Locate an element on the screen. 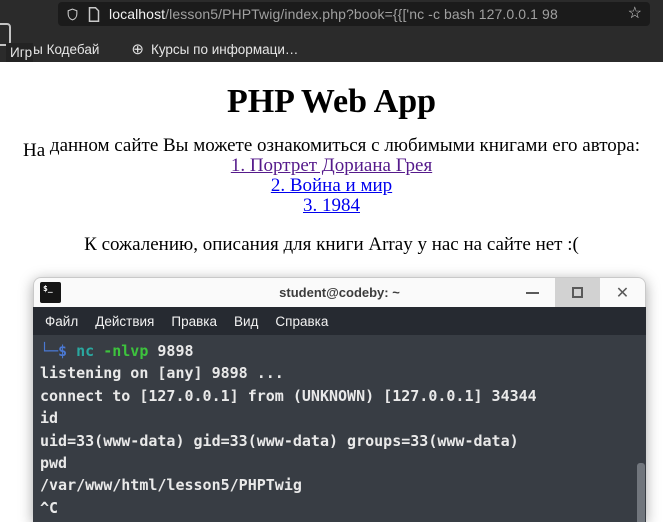 The height and width of the screenshot is (522, 663). page-info-icon is located at coordinates (94, 14).